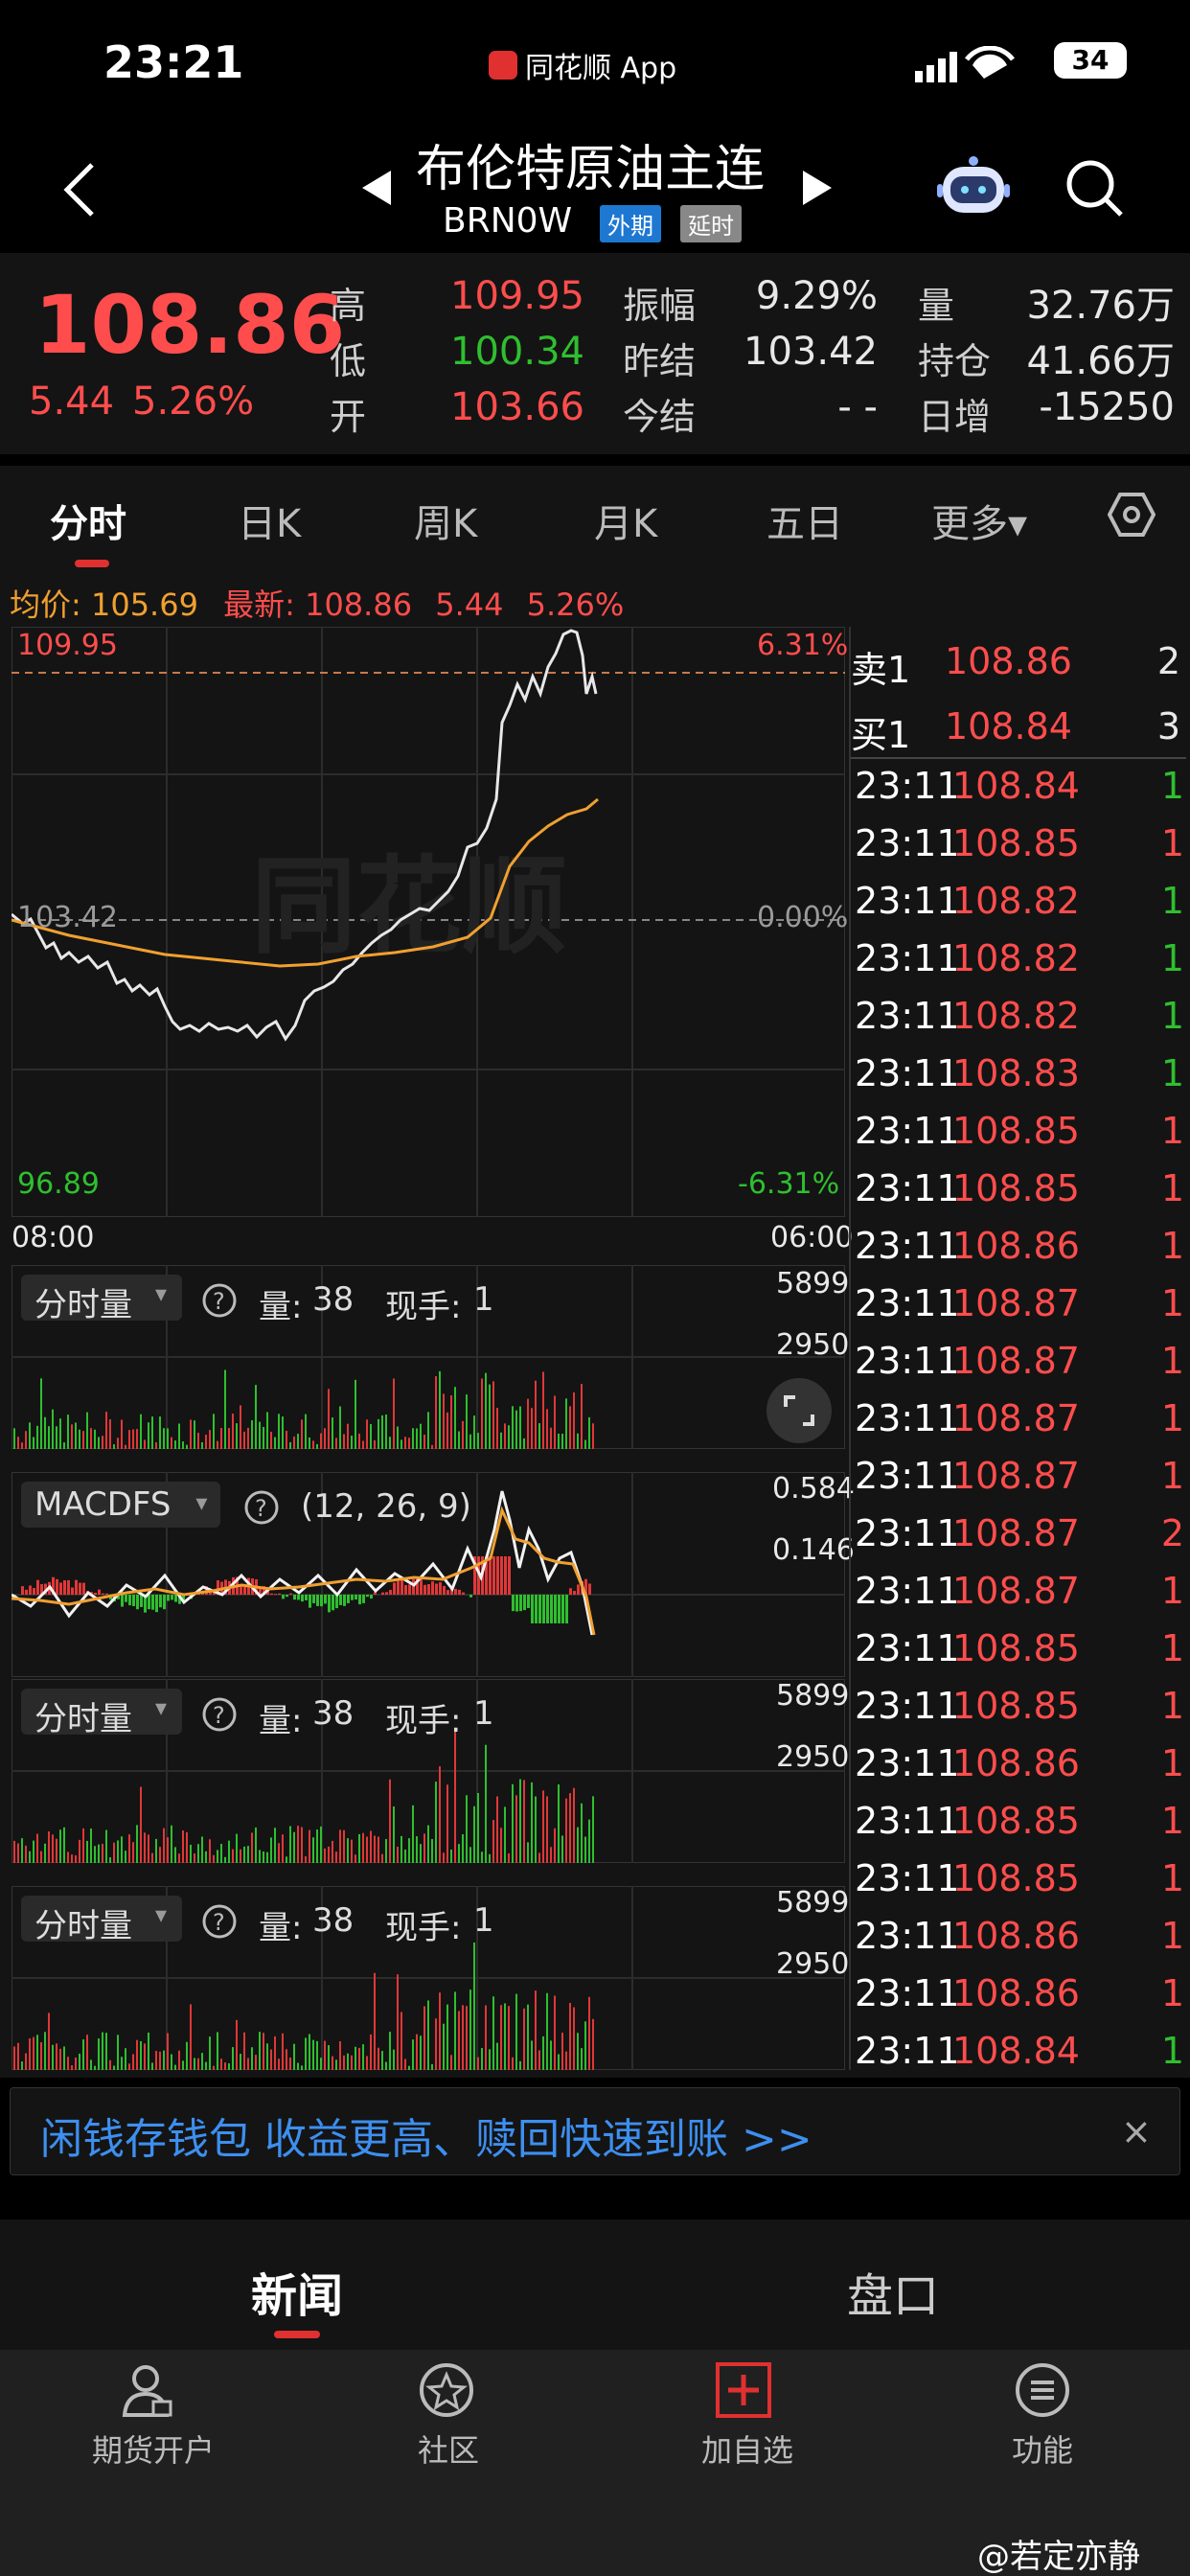  What do you see at coordinates (147, 2391) in the screenshot?
I see `user-account-icon` at bounding box center [147, 2391].